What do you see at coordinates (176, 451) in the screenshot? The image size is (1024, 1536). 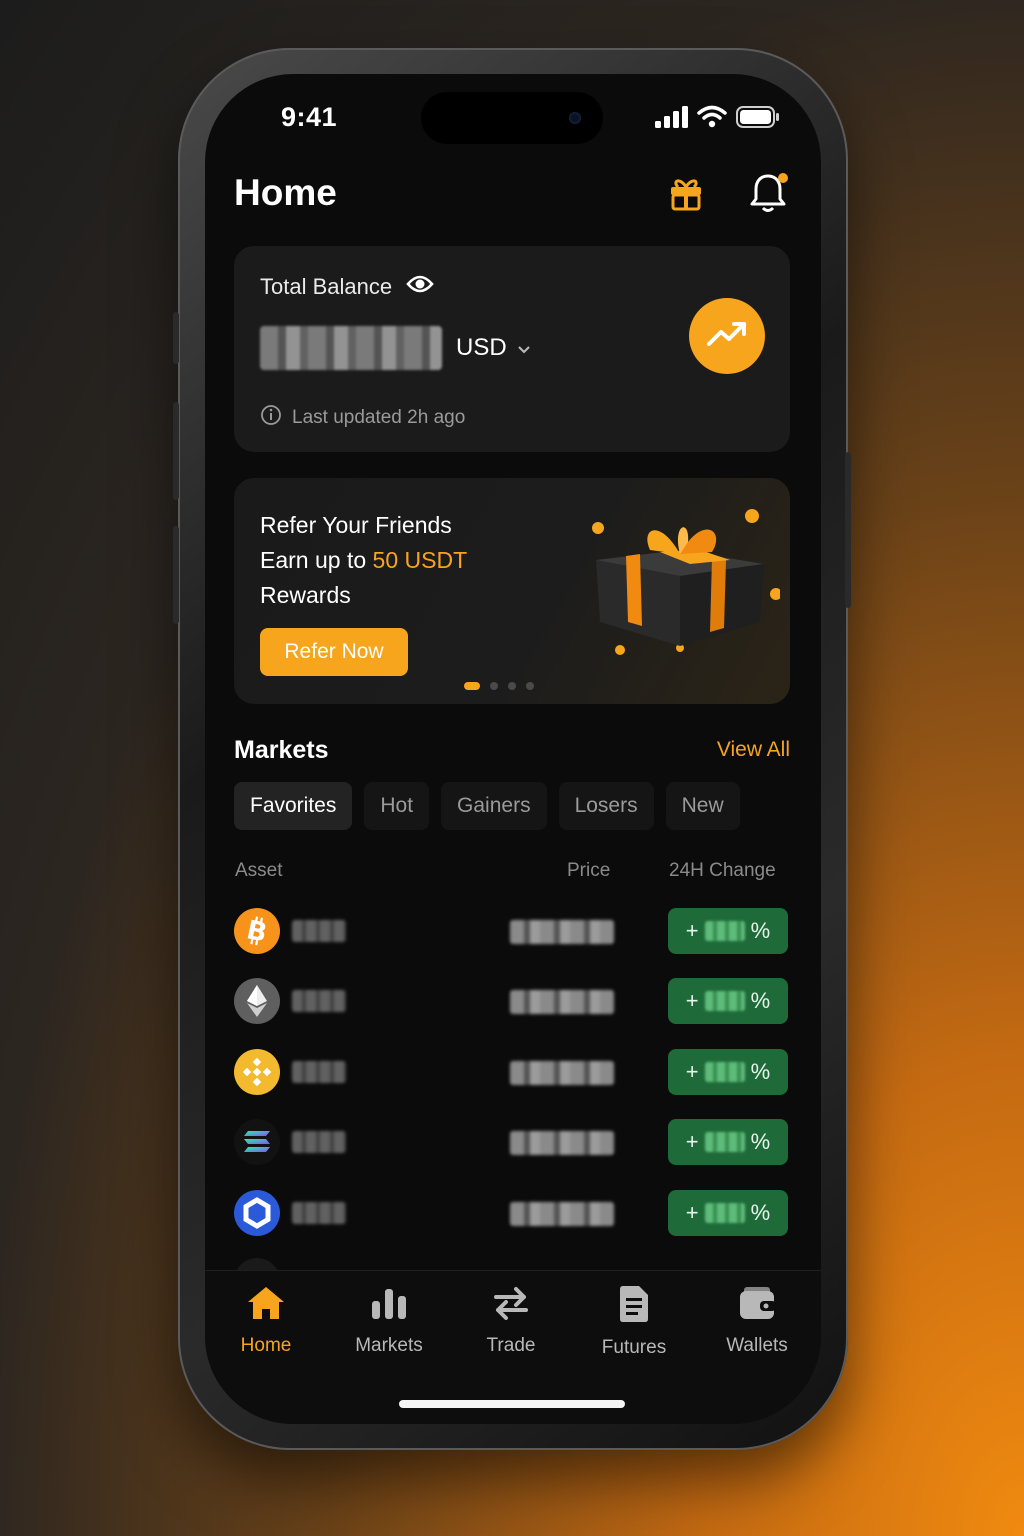 I see `volume-up-button` at bounding box center [176, 451].